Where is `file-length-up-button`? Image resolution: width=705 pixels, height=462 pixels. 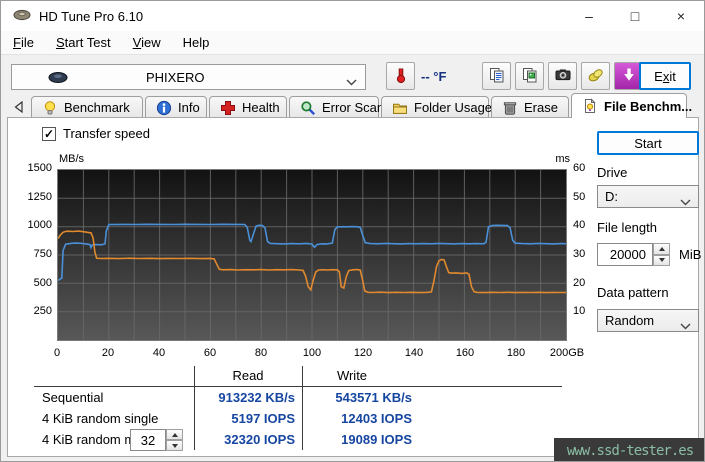
file-length-up-button is located at coordinates (661, 249).